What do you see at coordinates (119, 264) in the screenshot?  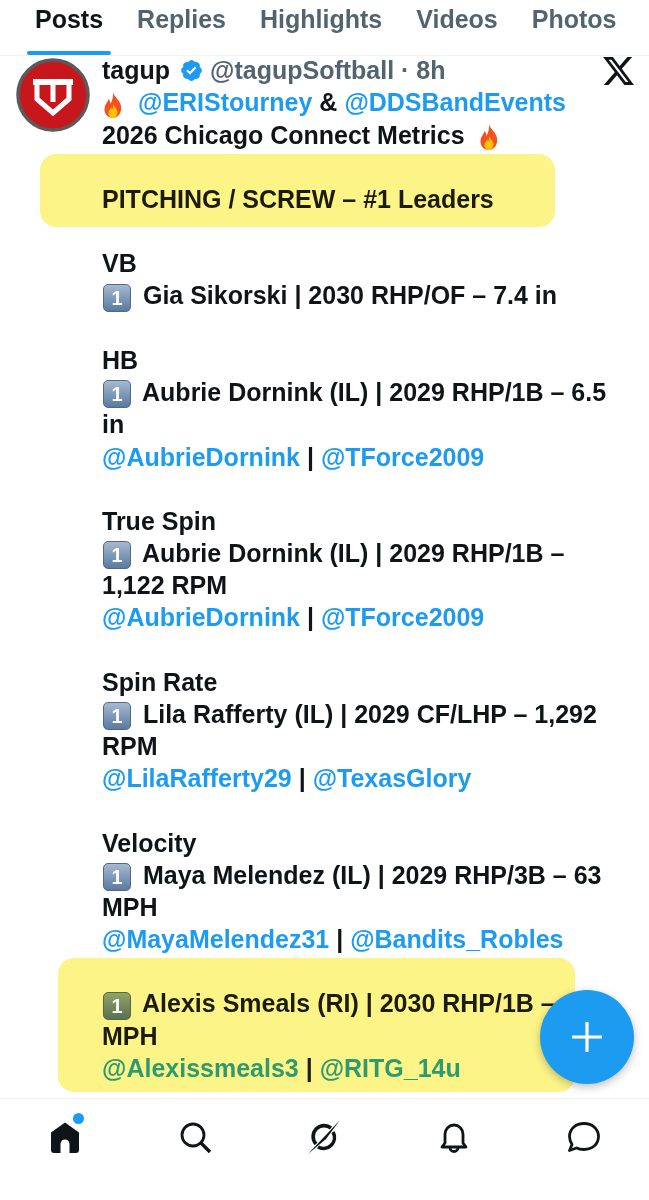 I see `metric-label: VB` at bounding box center [119, 264].